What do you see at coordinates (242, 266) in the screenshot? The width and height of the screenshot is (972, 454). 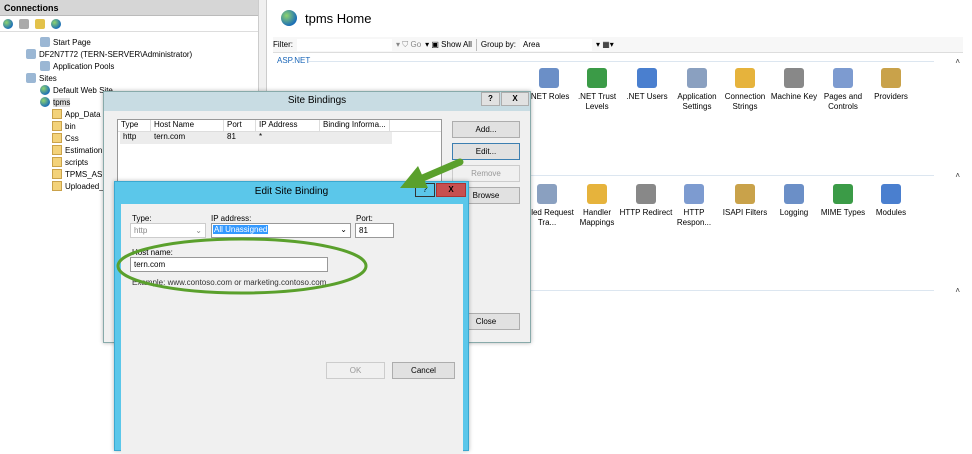 I see `highlight-ellipse` at bounding box center [242, 266].